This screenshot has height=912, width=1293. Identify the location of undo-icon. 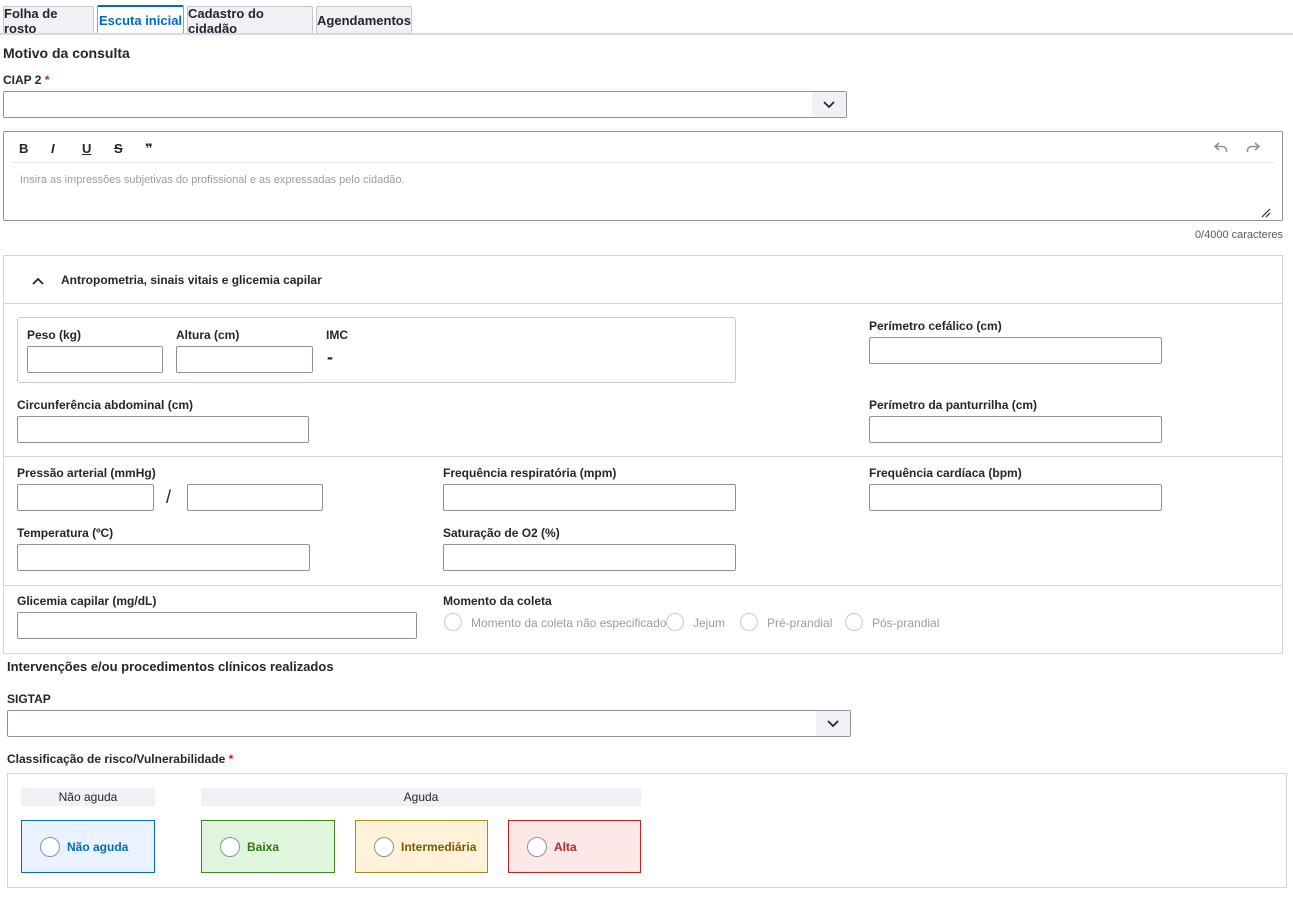
(1220, 149).